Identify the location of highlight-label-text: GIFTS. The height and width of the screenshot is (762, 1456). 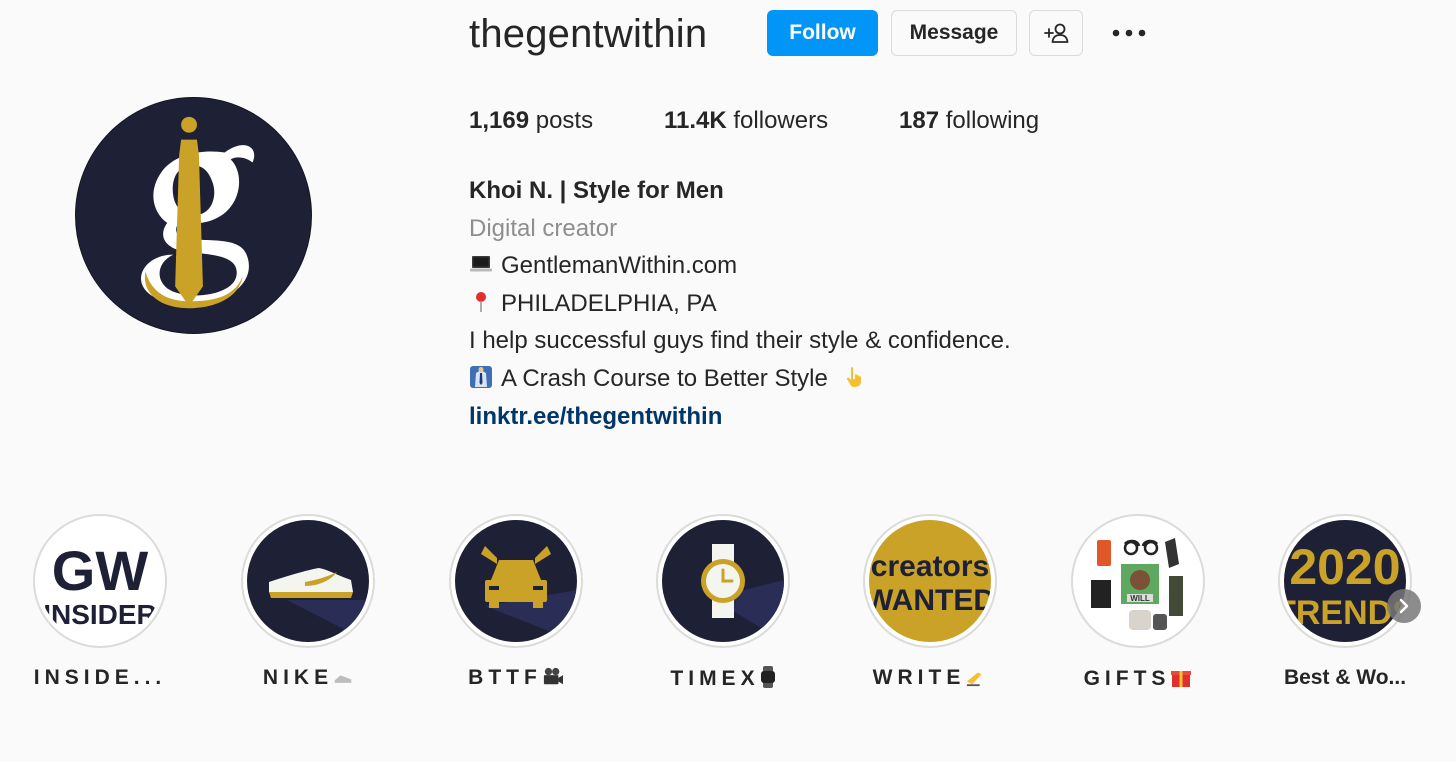
(1127, 678).